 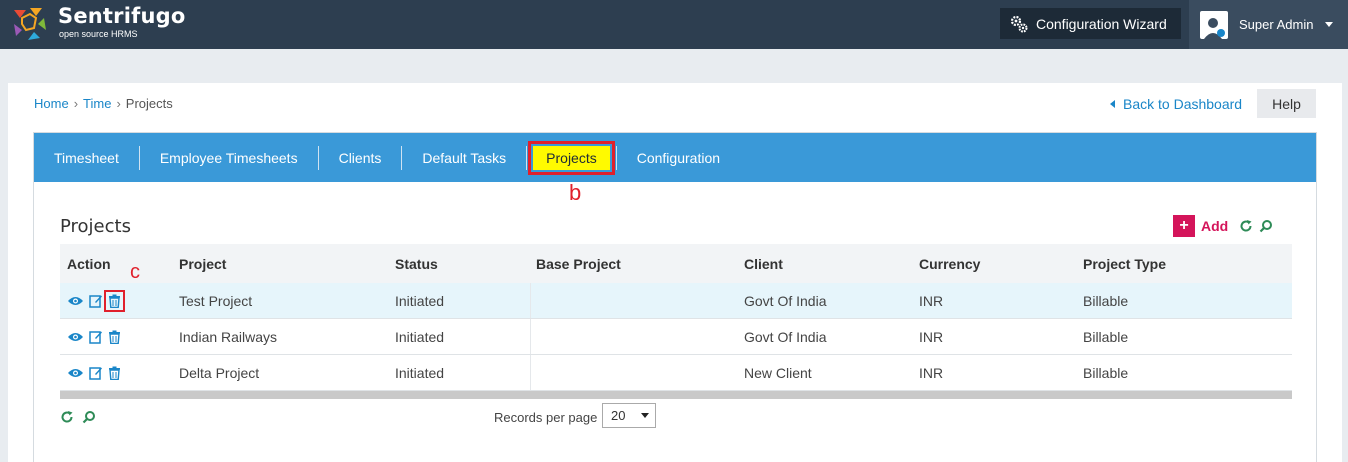 I want to click on breadcrumb-home: Home, so click(x=51, y=103).